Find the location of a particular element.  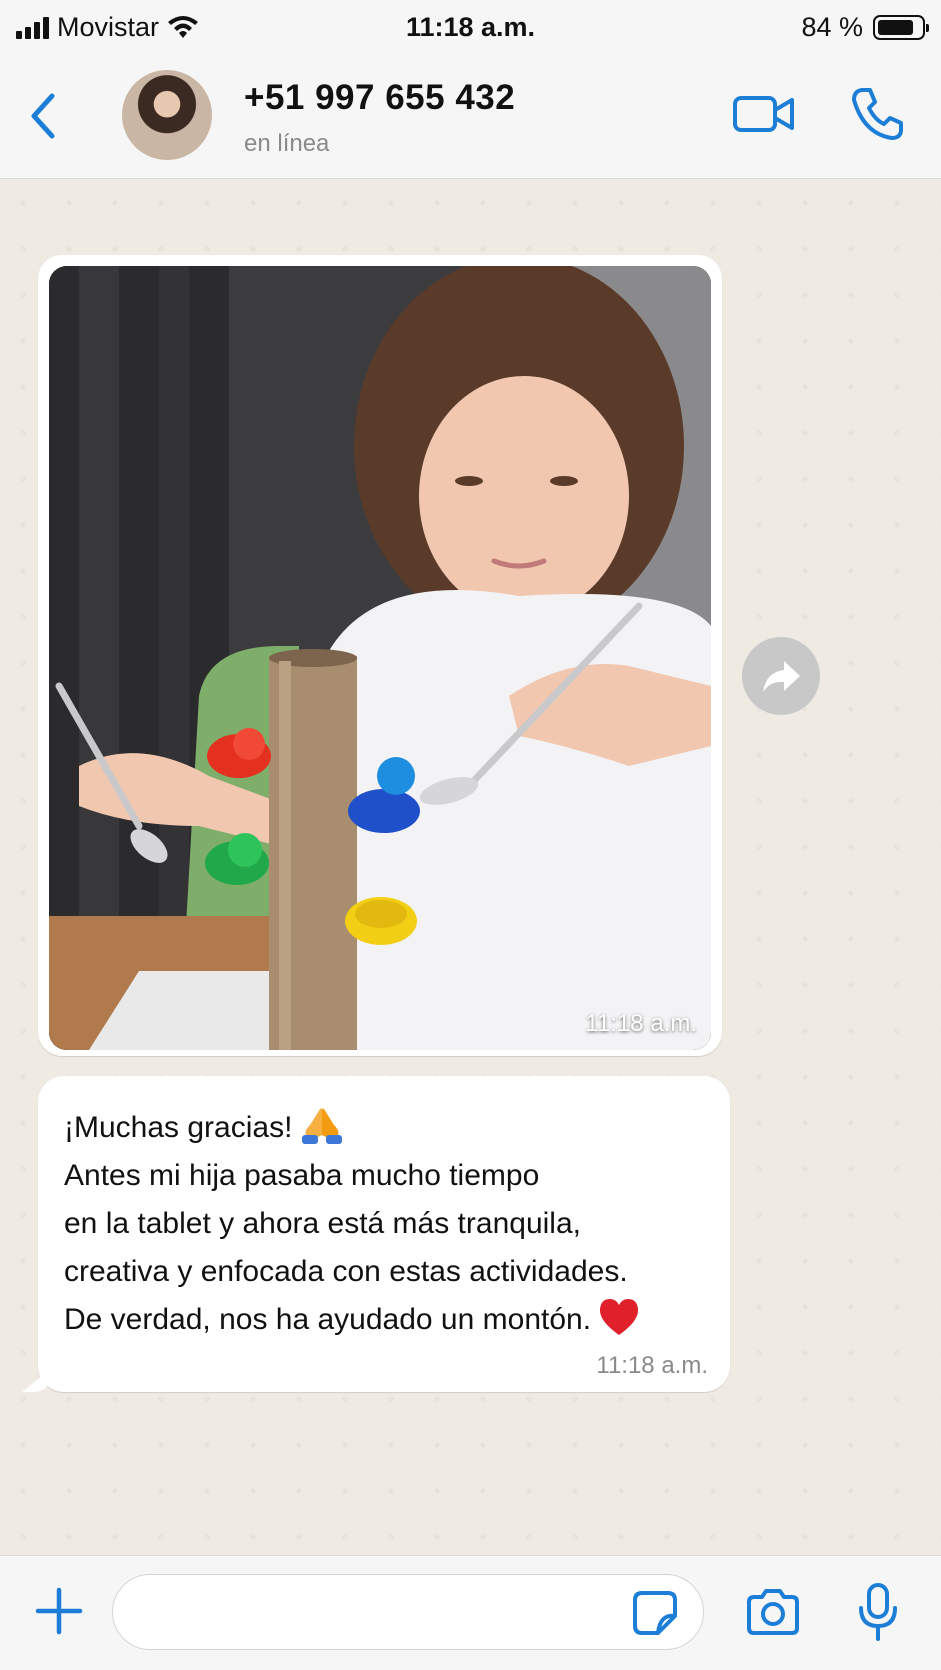

message-line-text: ¡Muchas gracias! is located at coordinates (178, 1127).